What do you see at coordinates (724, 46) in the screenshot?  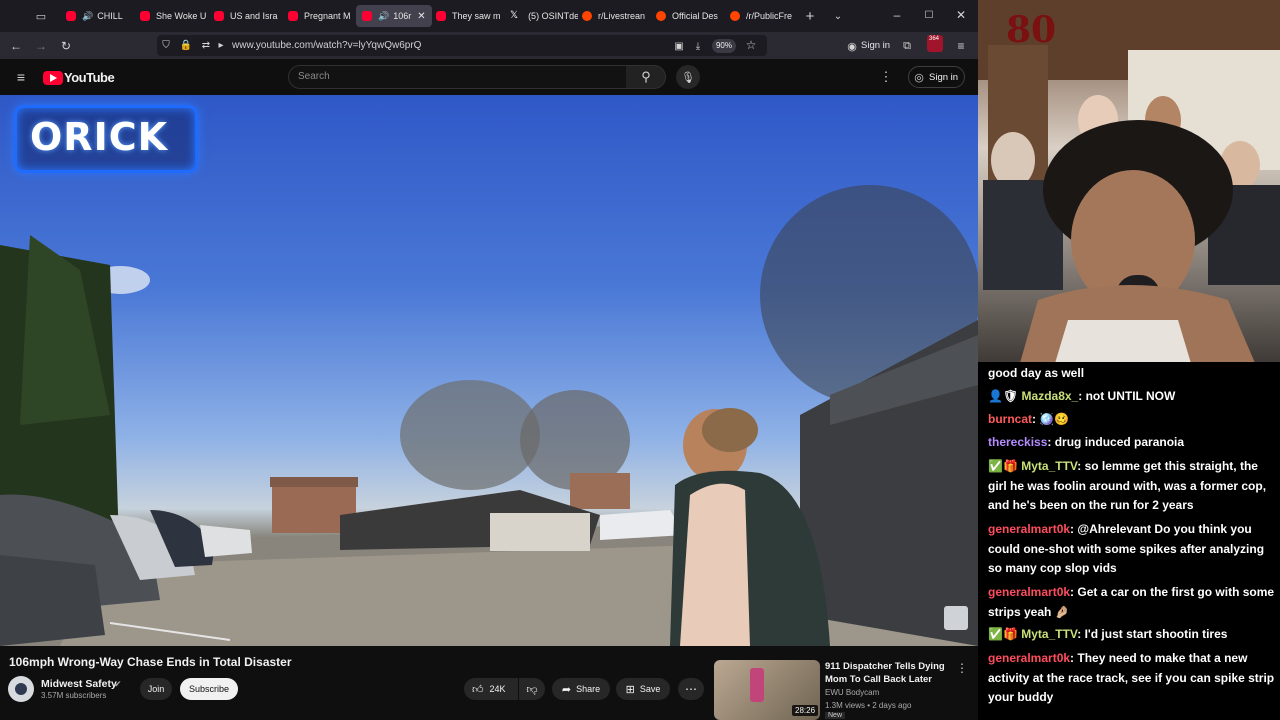 I see `zoom-level-badge: 90%` at bounding box center [724, 46].